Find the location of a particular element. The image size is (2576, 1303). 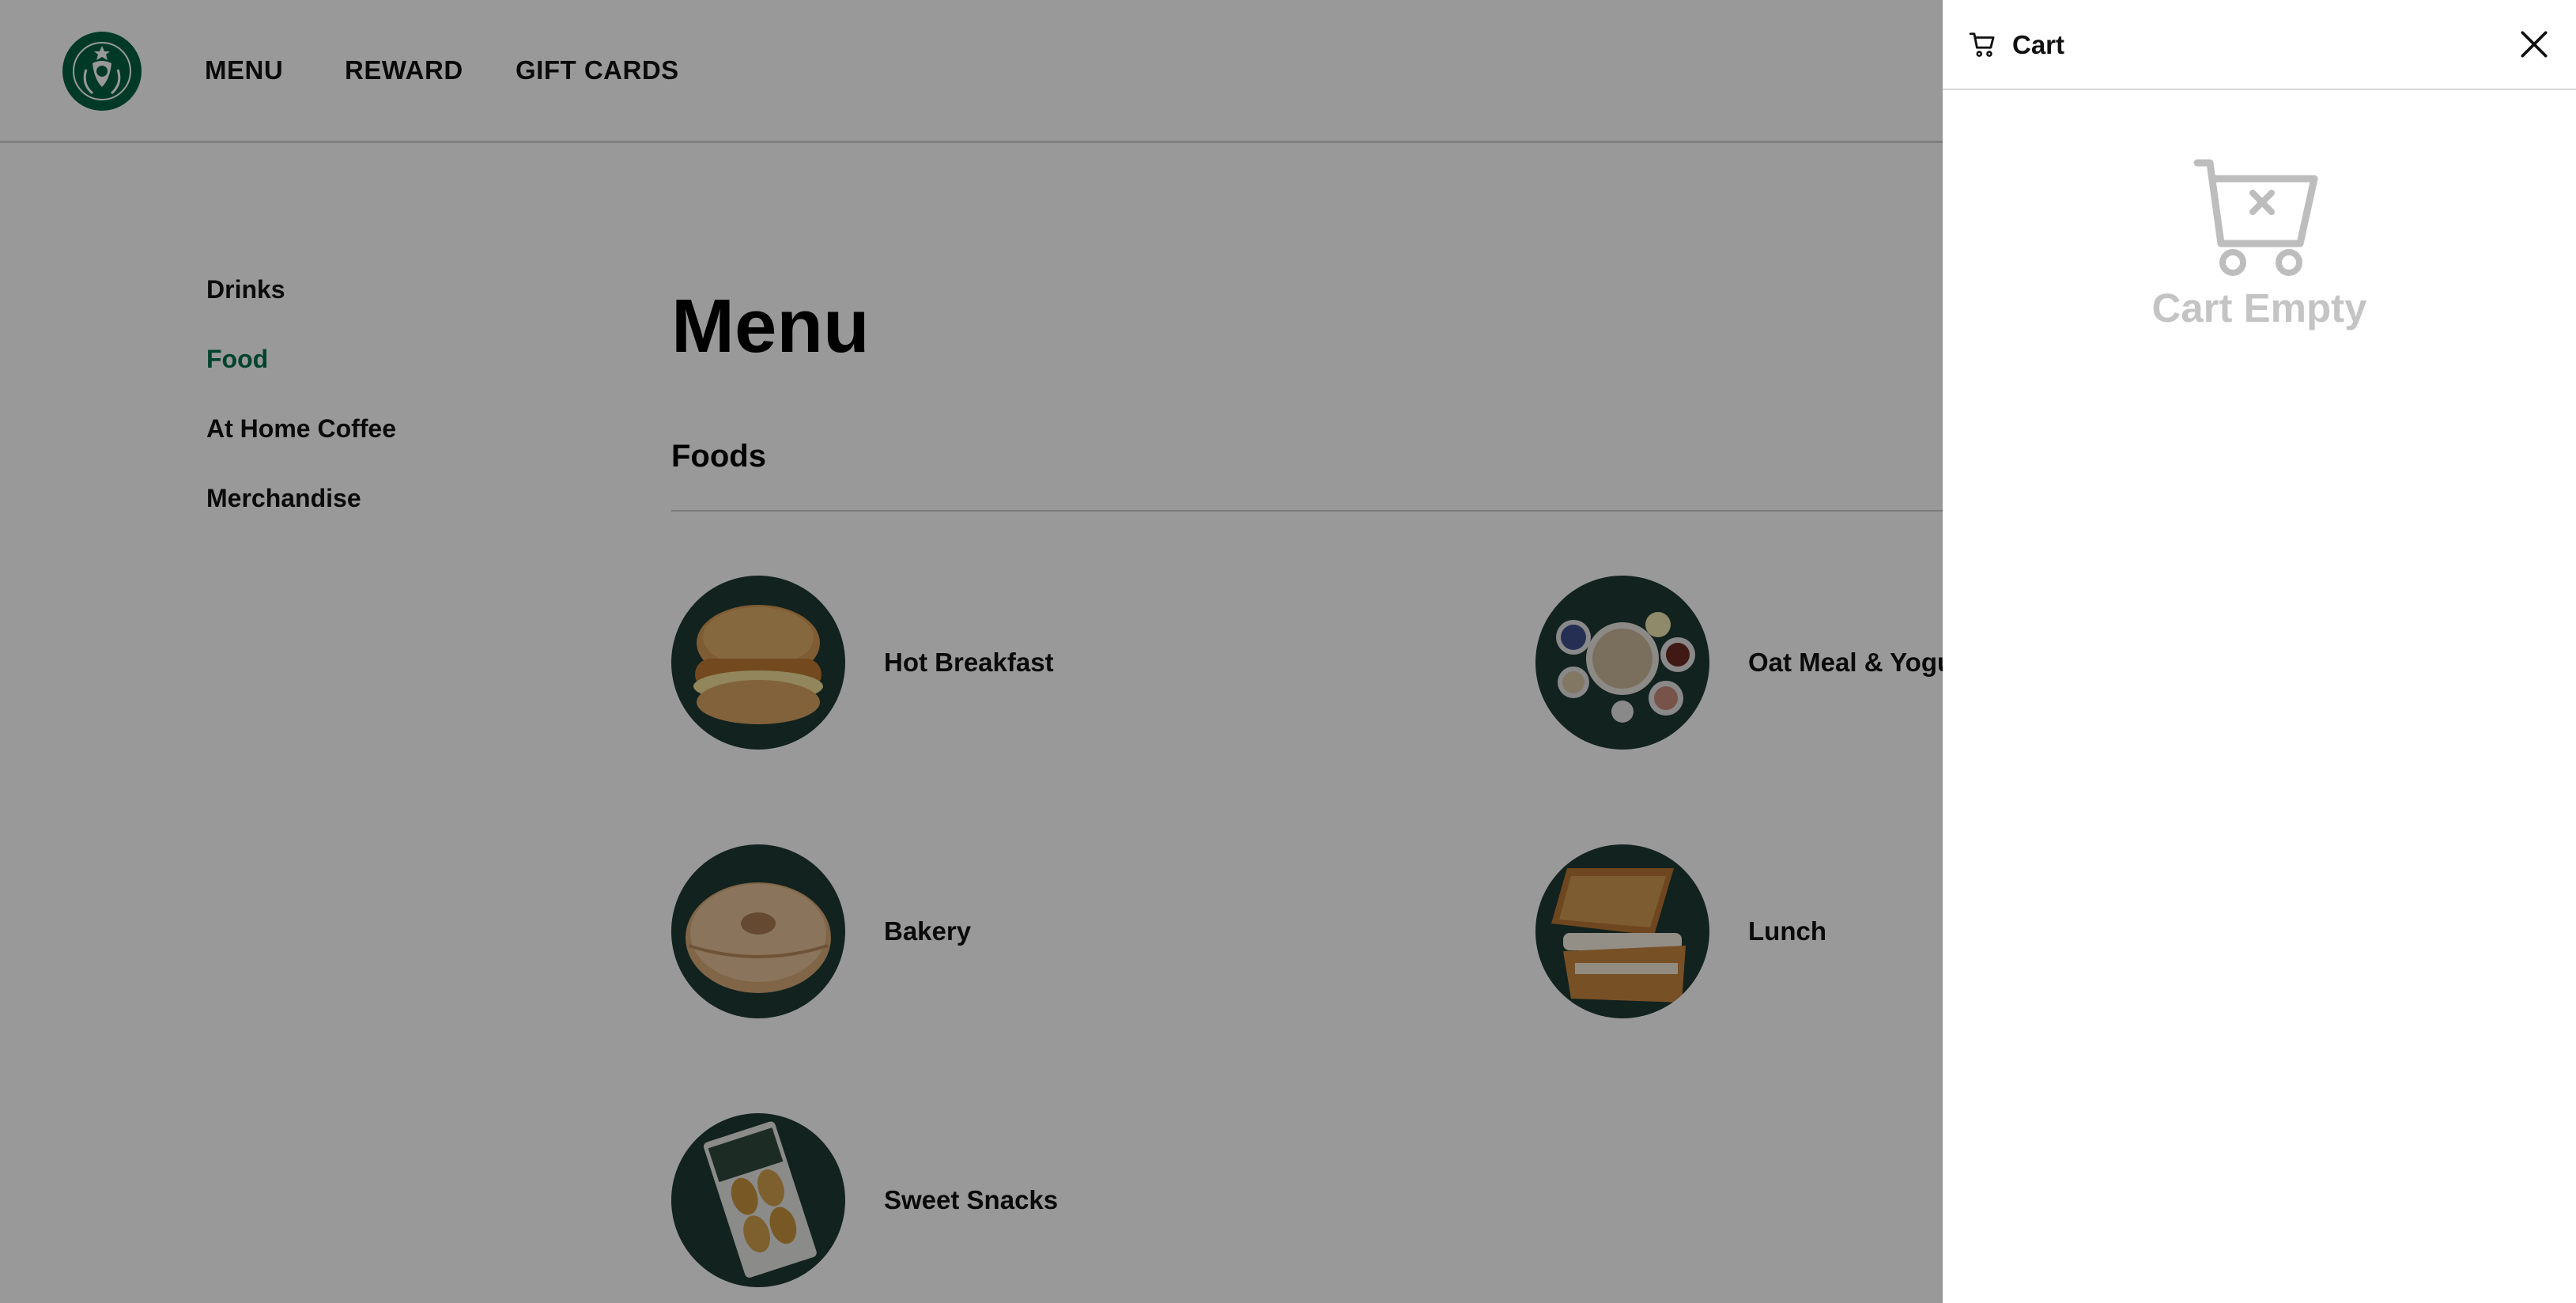

close-icon is located at coordinates (2534, 44).